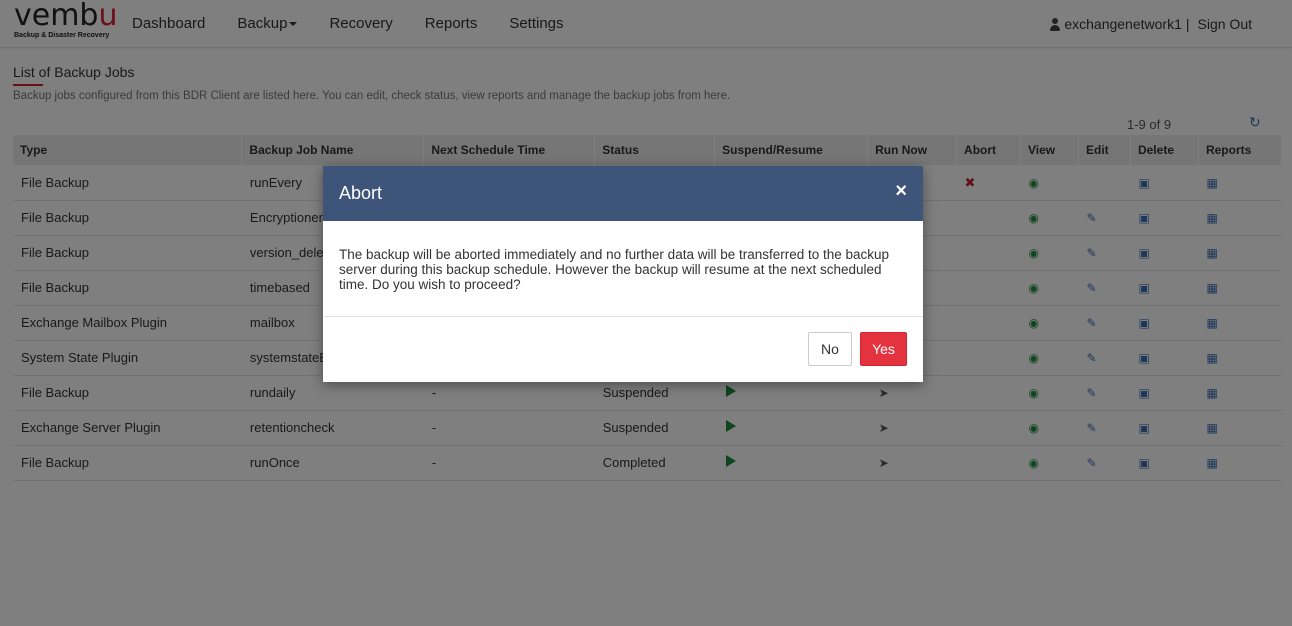  What do you see at coordinates (623, 349) in the screenshot?
I see `dialog-footer: No Yes` at bounding box center [623, 349].